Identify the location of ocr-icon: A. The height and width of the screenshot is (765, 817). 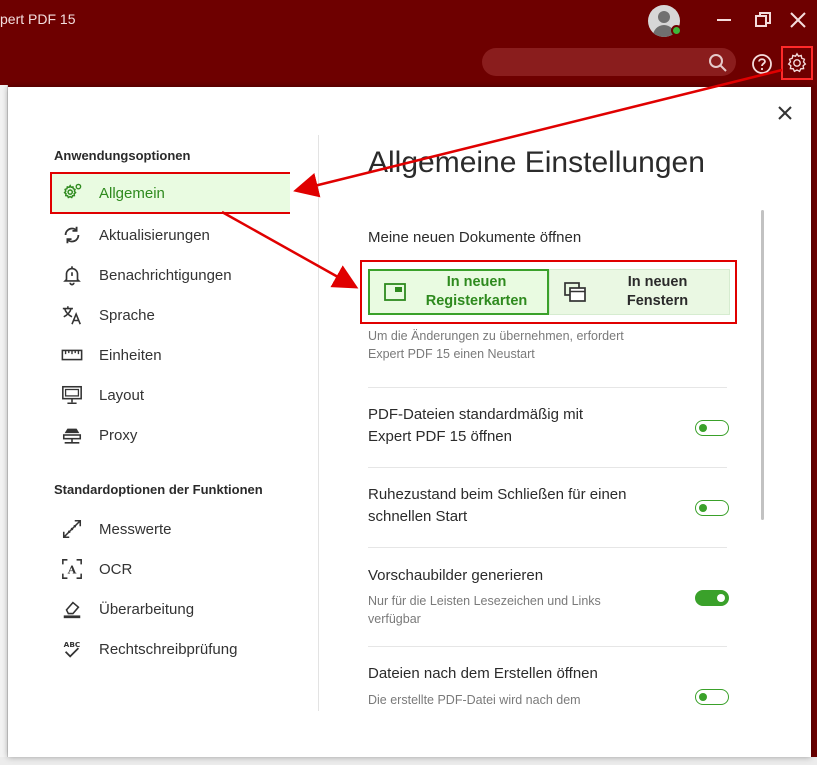
(72, 569).